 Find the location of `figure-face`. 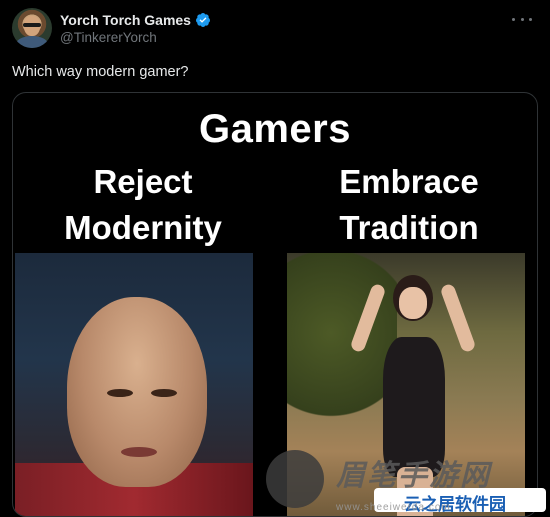

figure-face is located at coordinates (413, 303).